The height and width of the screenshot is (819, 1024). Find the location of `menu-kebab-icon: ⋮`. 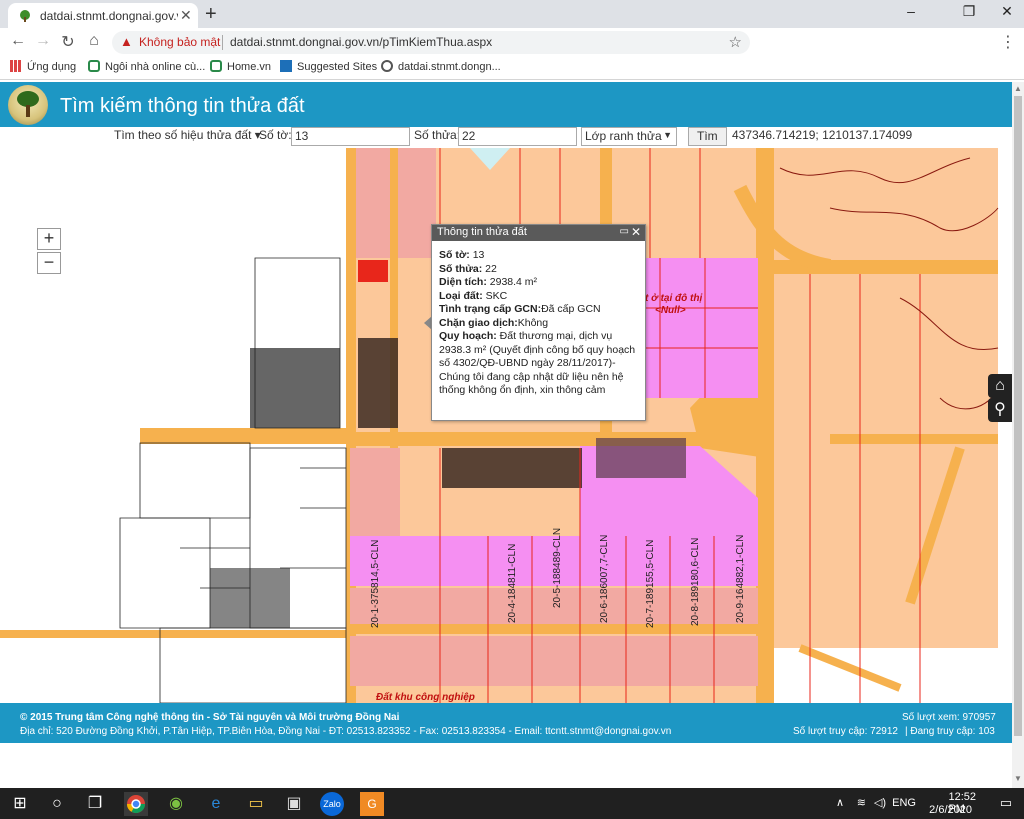

menu-kebab-icon: ⋮ is located at coordinates (1008, 42).